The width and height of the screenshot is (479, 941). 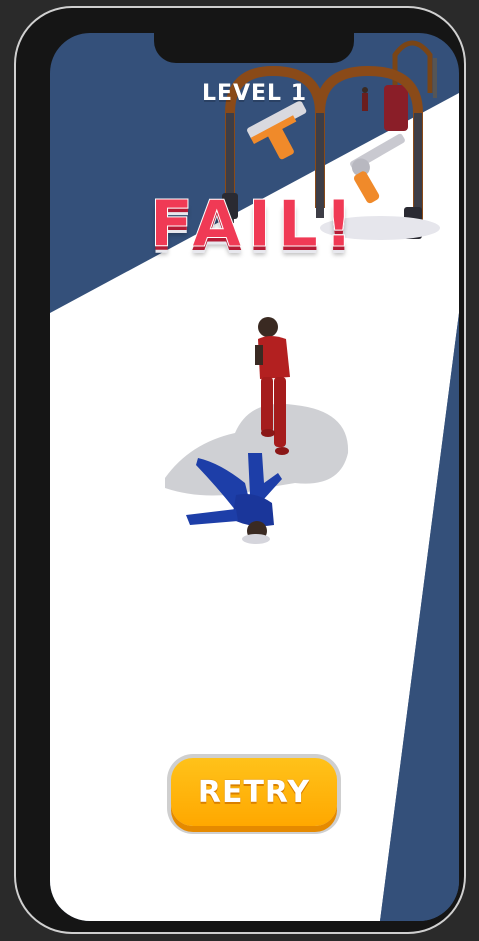 What do you see at coordinates (277, 130) in the screenshot?
I see `pistol-icon` at bounding box center [277, 130].